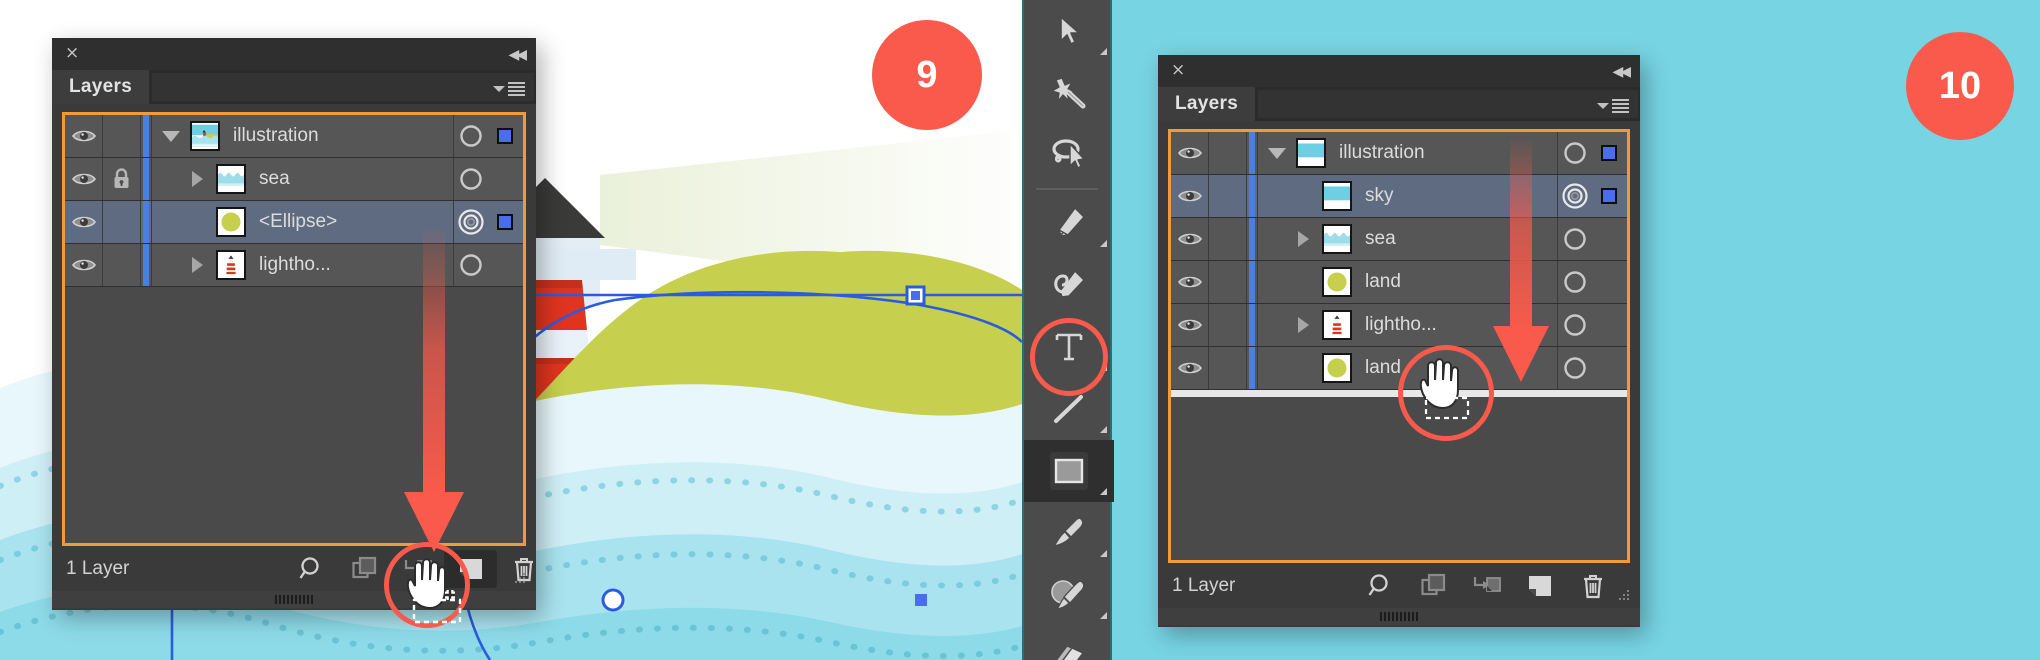 The width and height of the screenshot is (2040, 660). I want to click on eraser-tool, so click(1069, 643).